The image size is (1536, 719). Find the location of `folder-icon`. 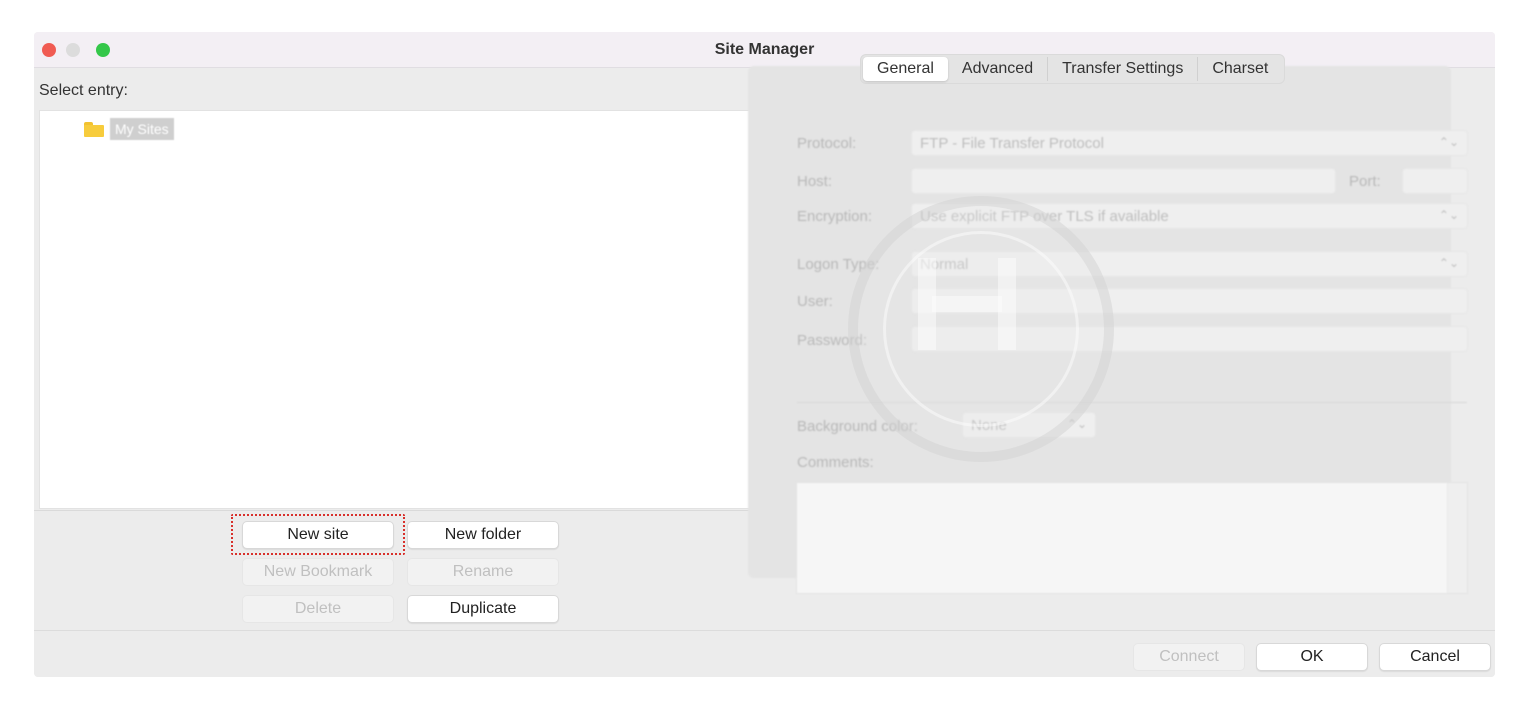

folder-icon is located at coordinates (94, 129).